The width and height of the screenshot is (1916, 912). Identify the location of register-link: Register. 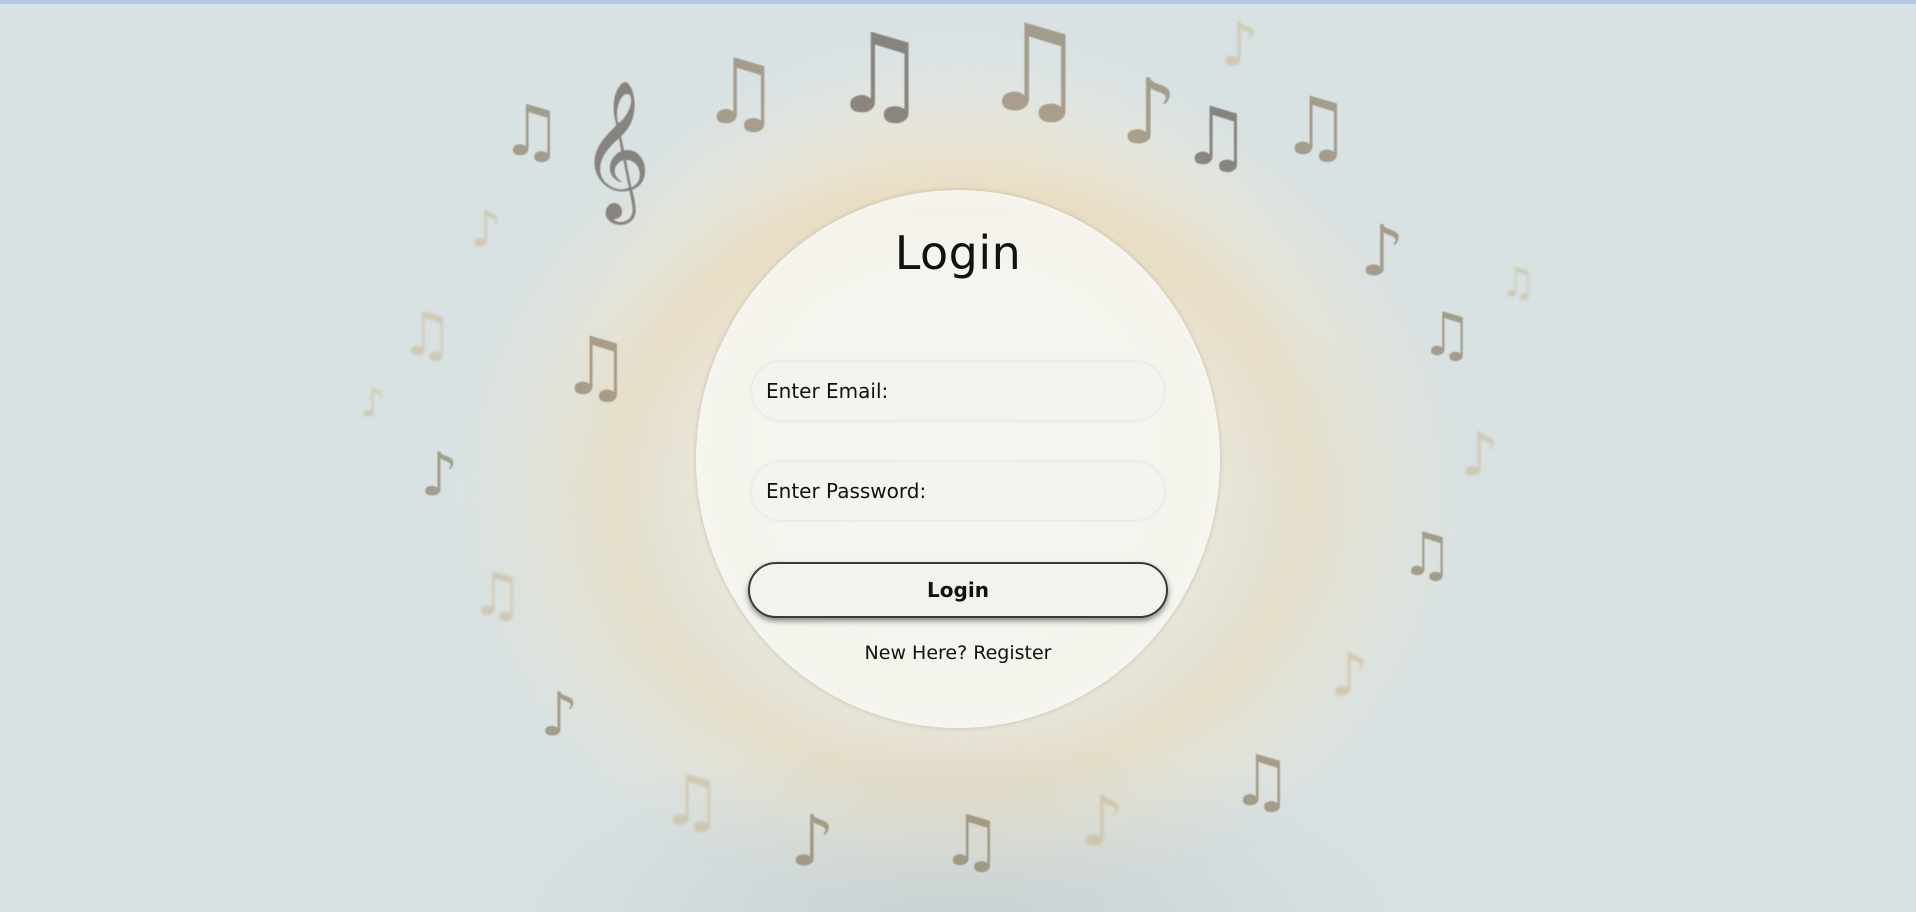
(1012, 653).